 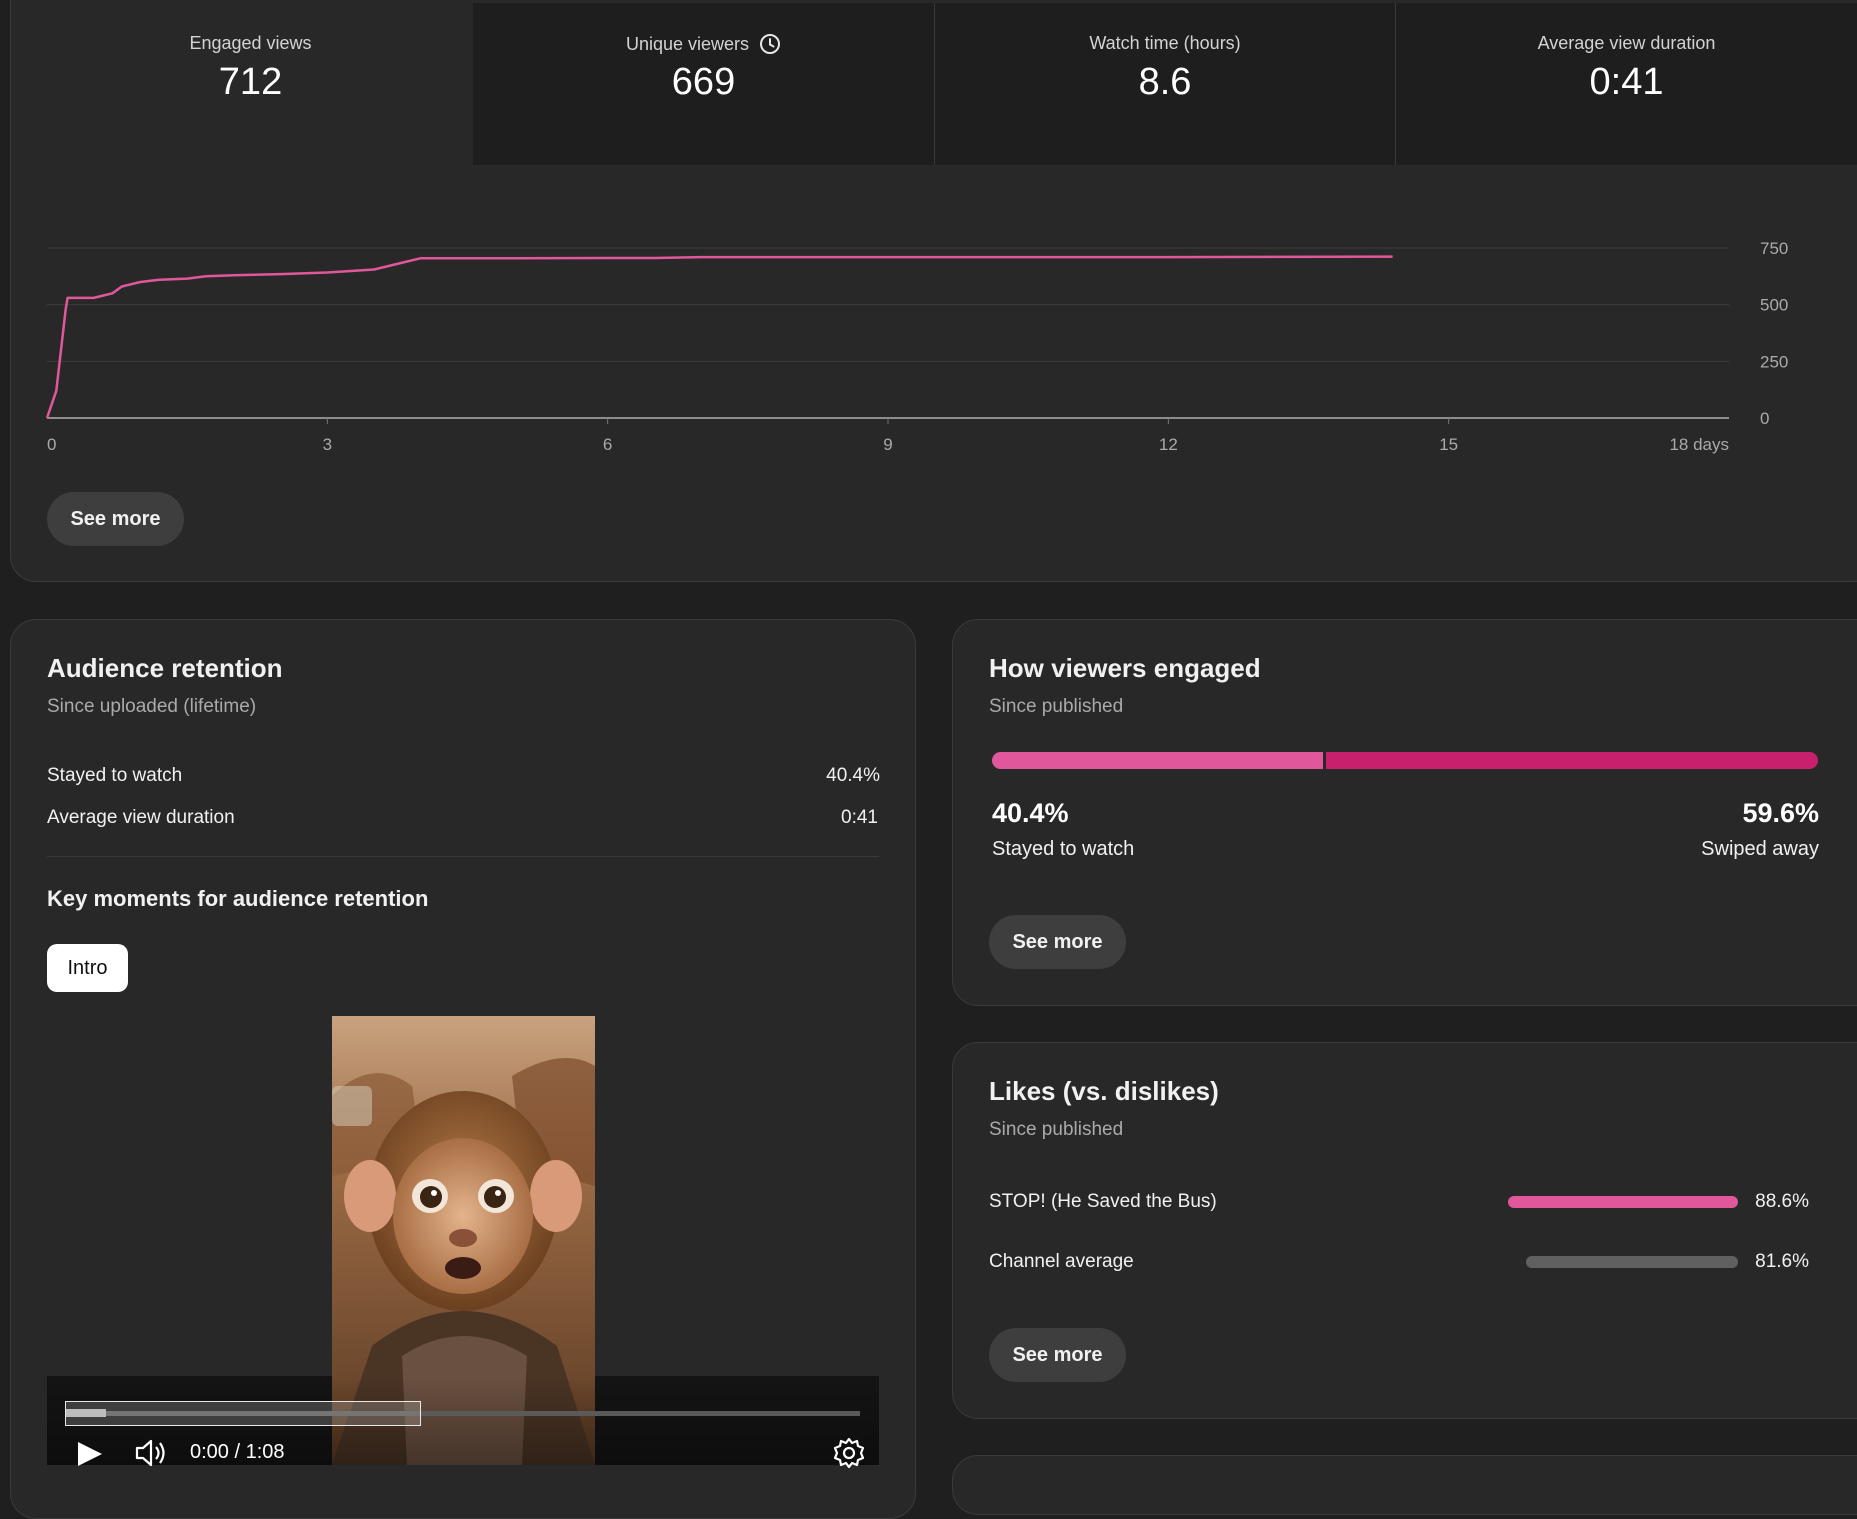 I want to click on player-buffer, so click(x=86, y=1413).